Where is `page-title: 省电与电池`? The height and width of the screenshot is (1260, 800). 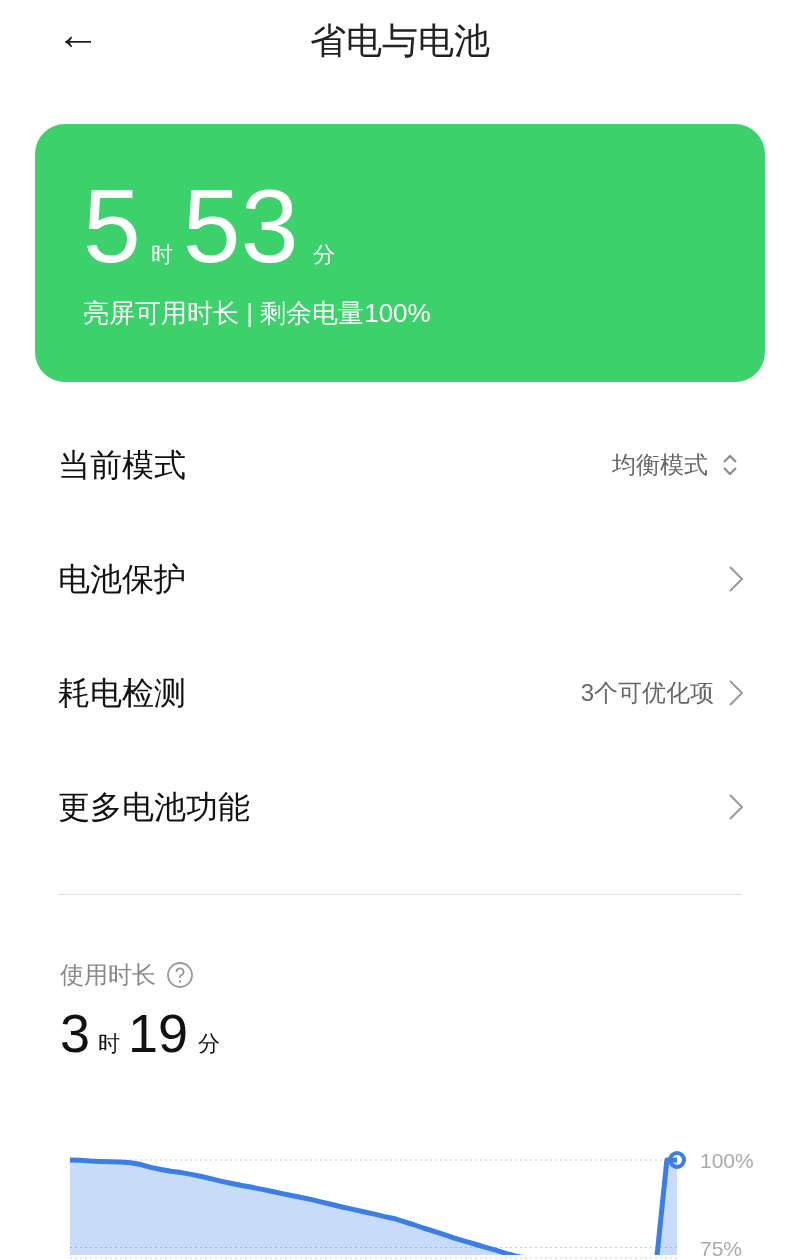
page-title: 省电与电池 is located at coordinates (400, 41).